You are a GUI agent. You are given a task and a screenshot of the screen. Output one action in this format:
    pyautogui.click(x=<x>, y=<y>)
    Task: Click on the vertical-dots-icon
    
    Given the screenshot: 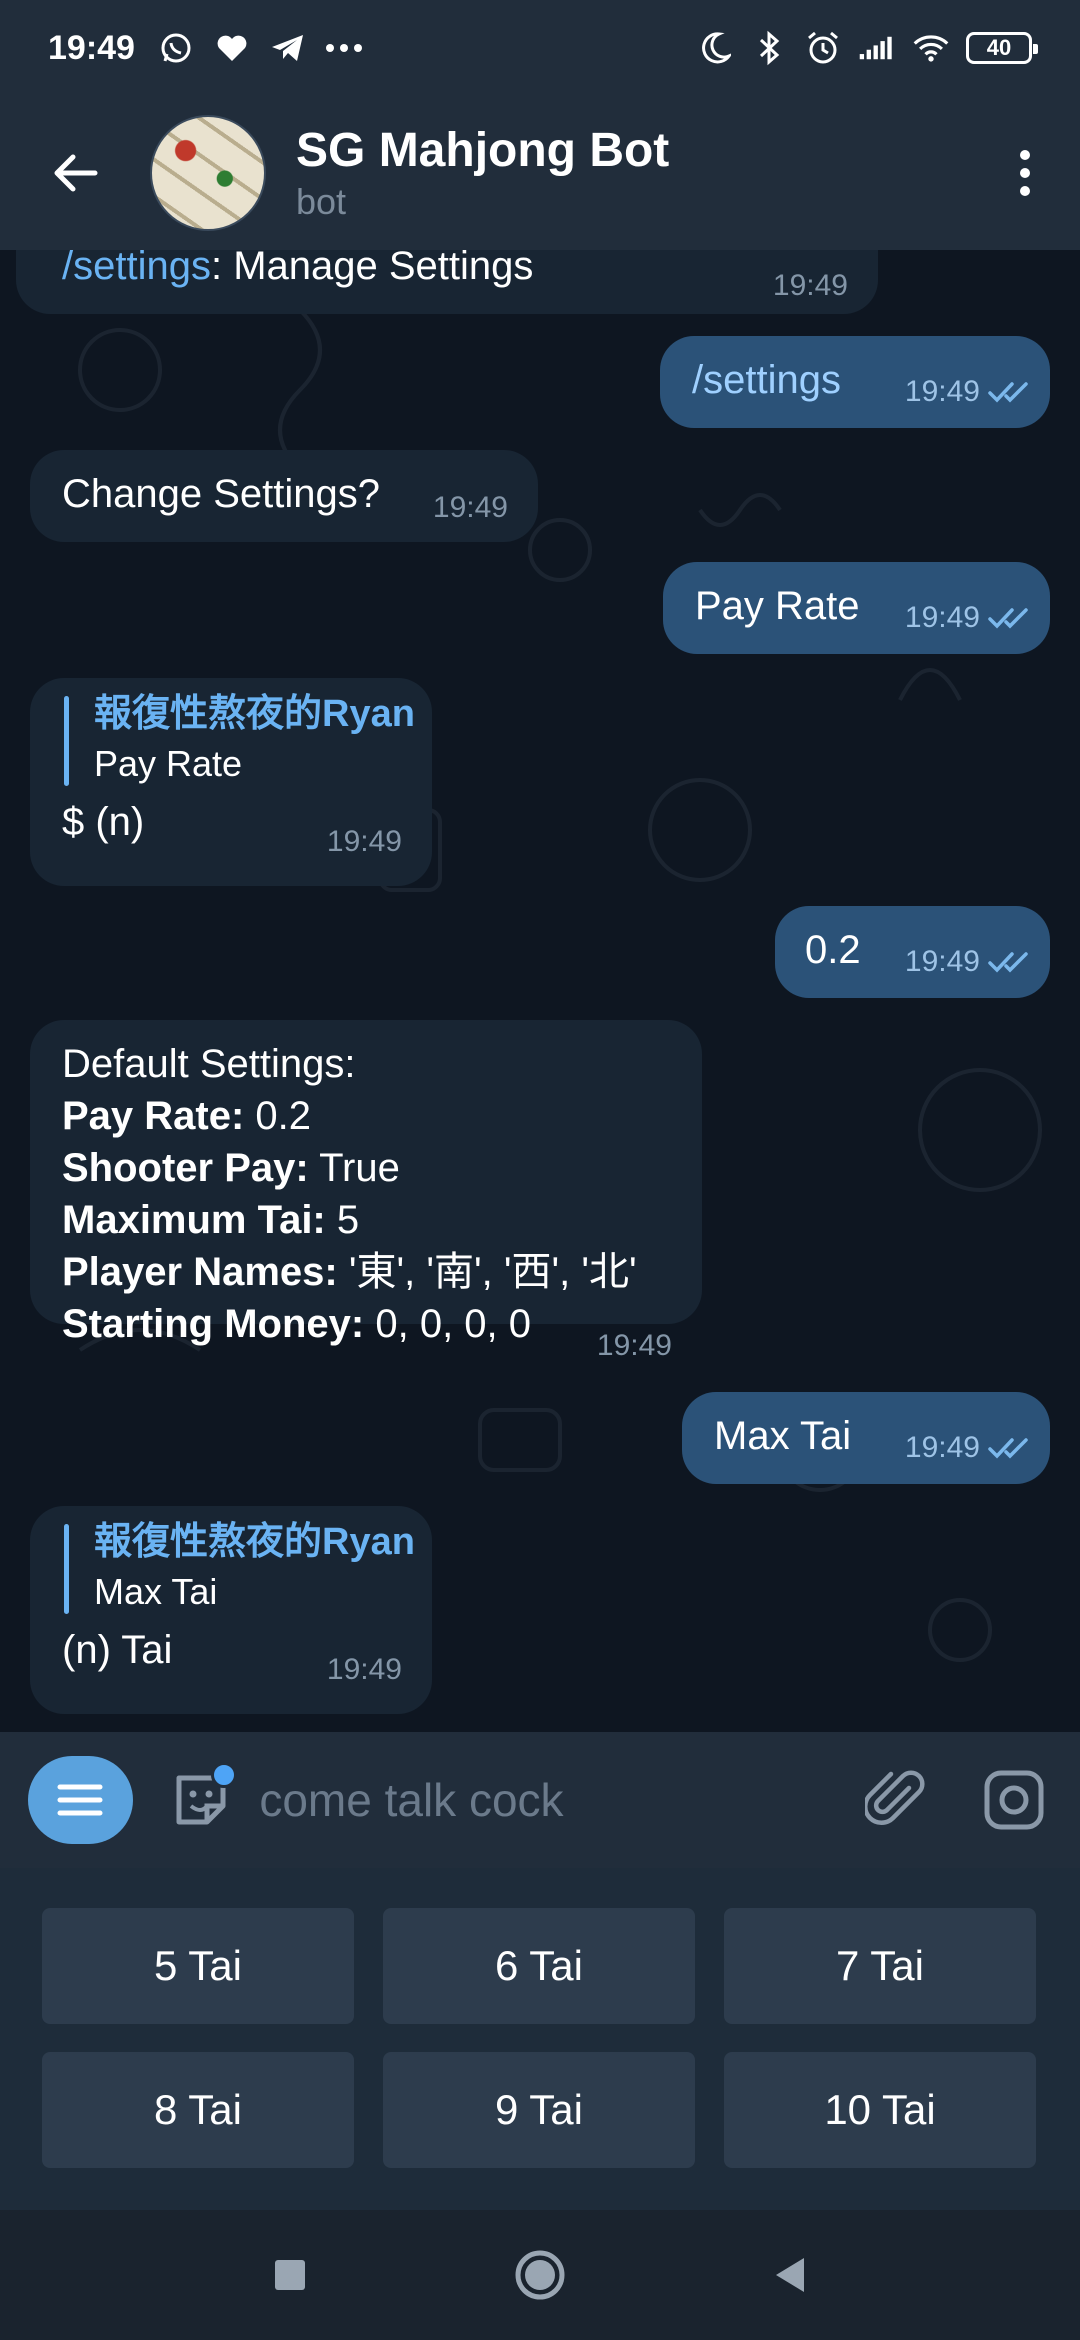 What is the action you would take?
    pyautogui.click(x=1025, y=173)
    